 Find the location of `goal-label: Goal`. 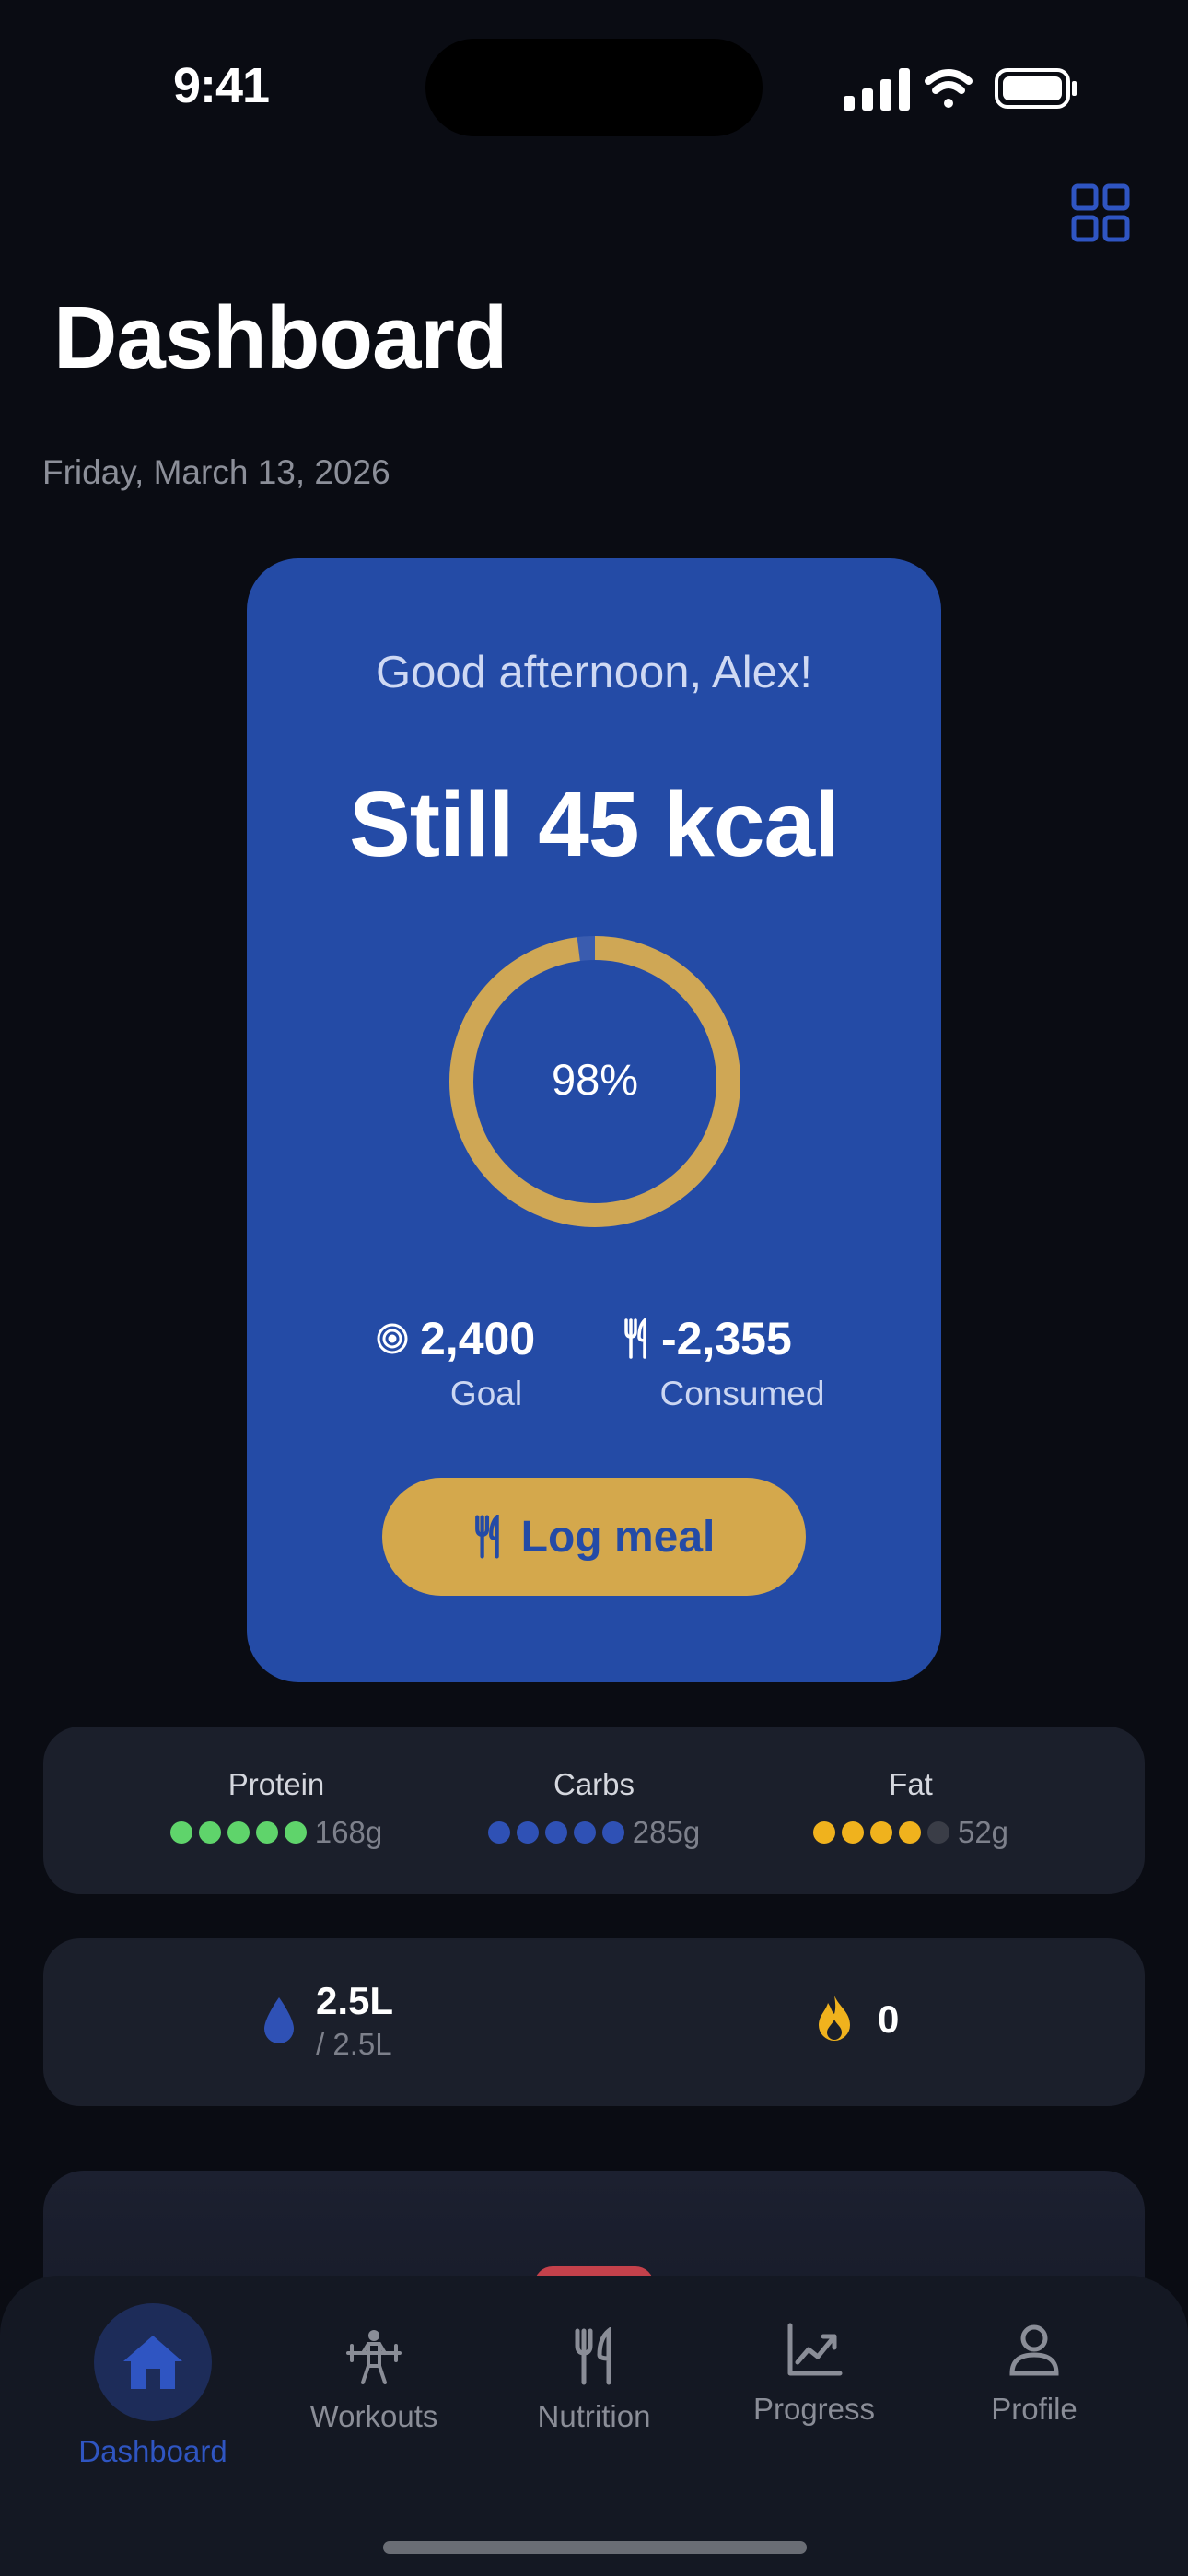

goal-label: Goal is located at coordinates (486, 1393).